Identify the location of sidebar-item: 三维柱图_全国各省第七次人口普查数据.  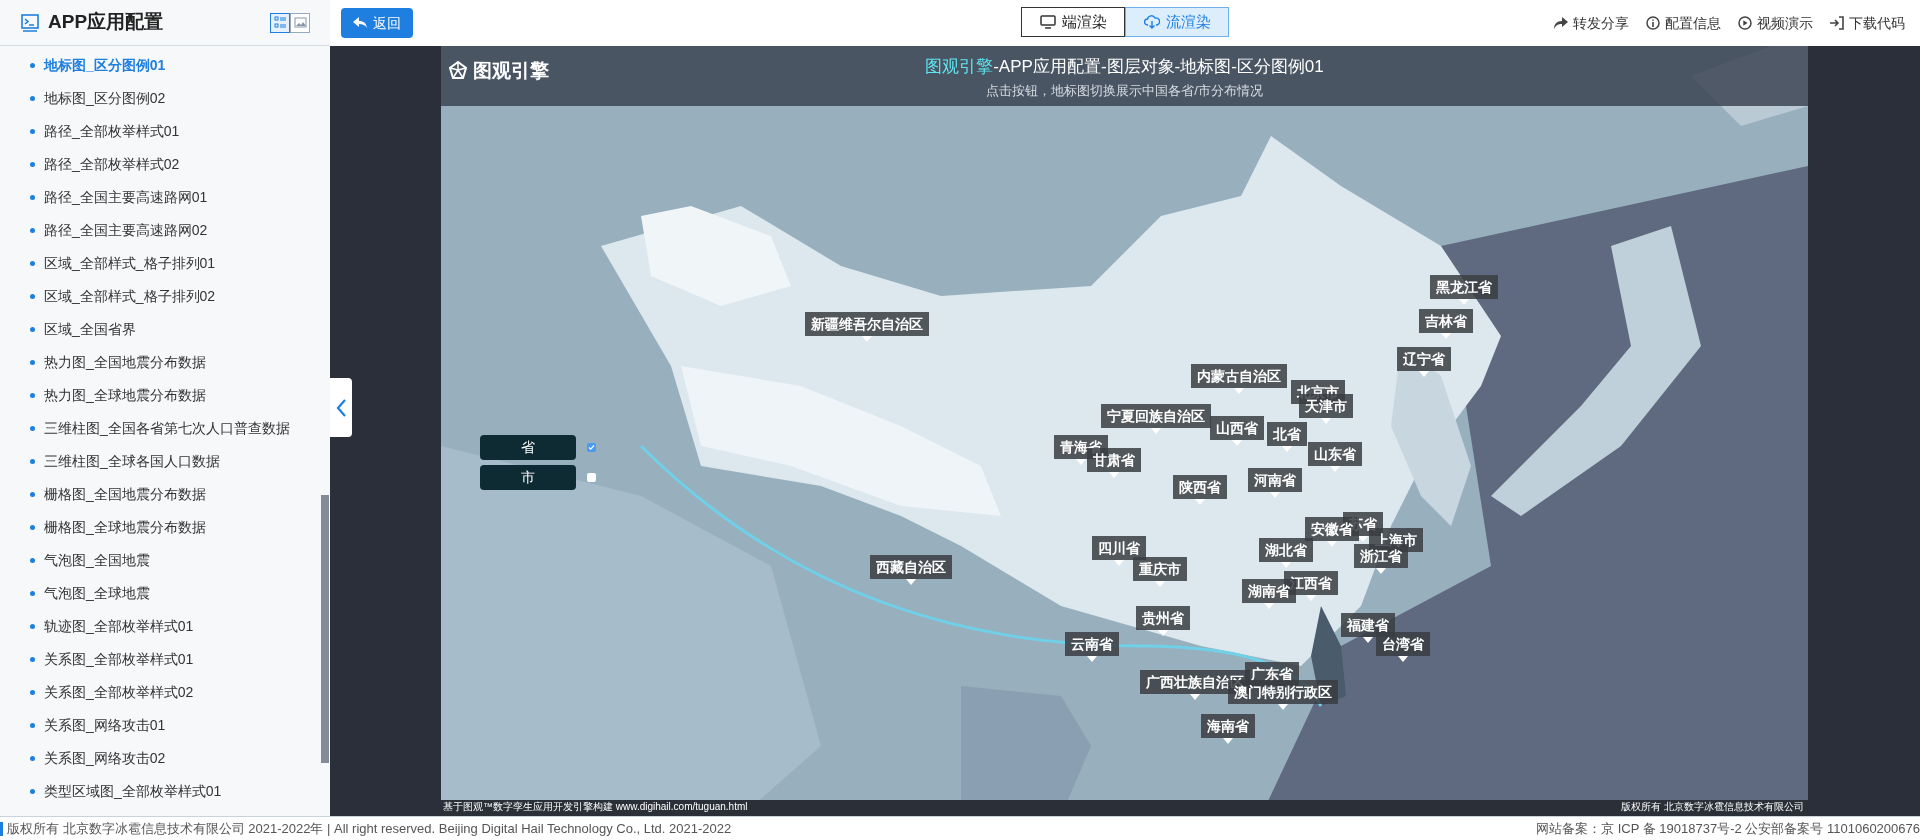
(167, 428).